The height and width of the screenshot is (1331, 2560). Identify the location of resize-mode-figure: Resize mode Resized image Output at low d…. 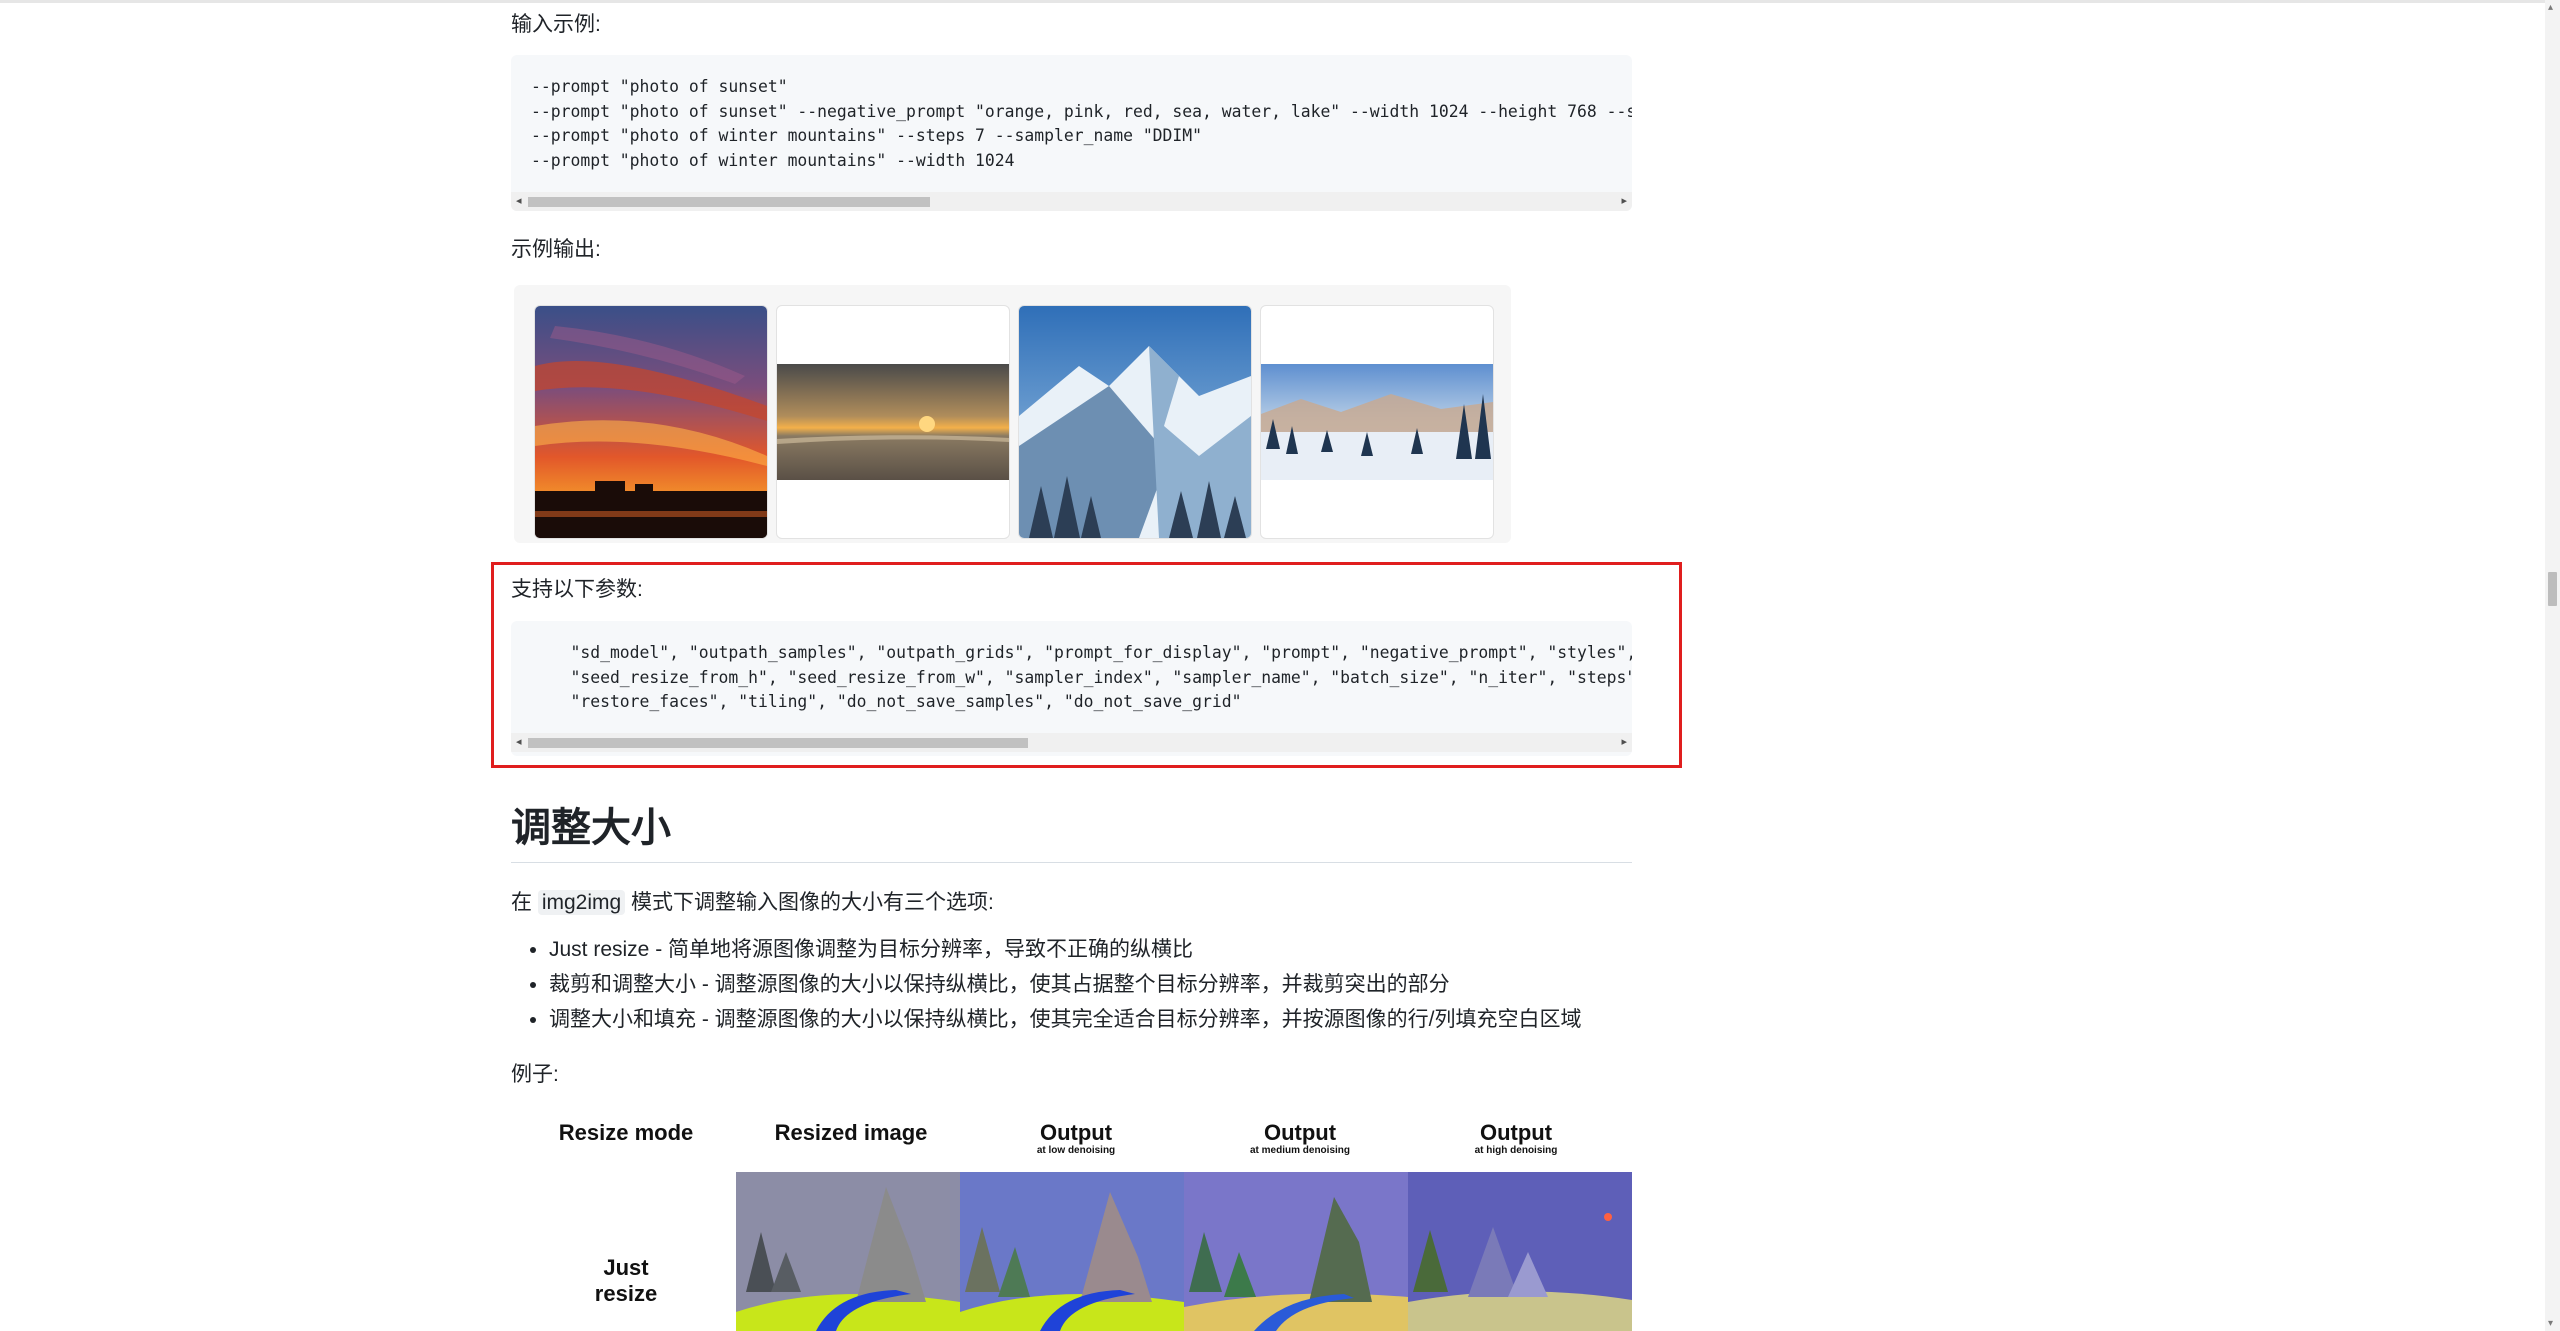
(1071, 1220).